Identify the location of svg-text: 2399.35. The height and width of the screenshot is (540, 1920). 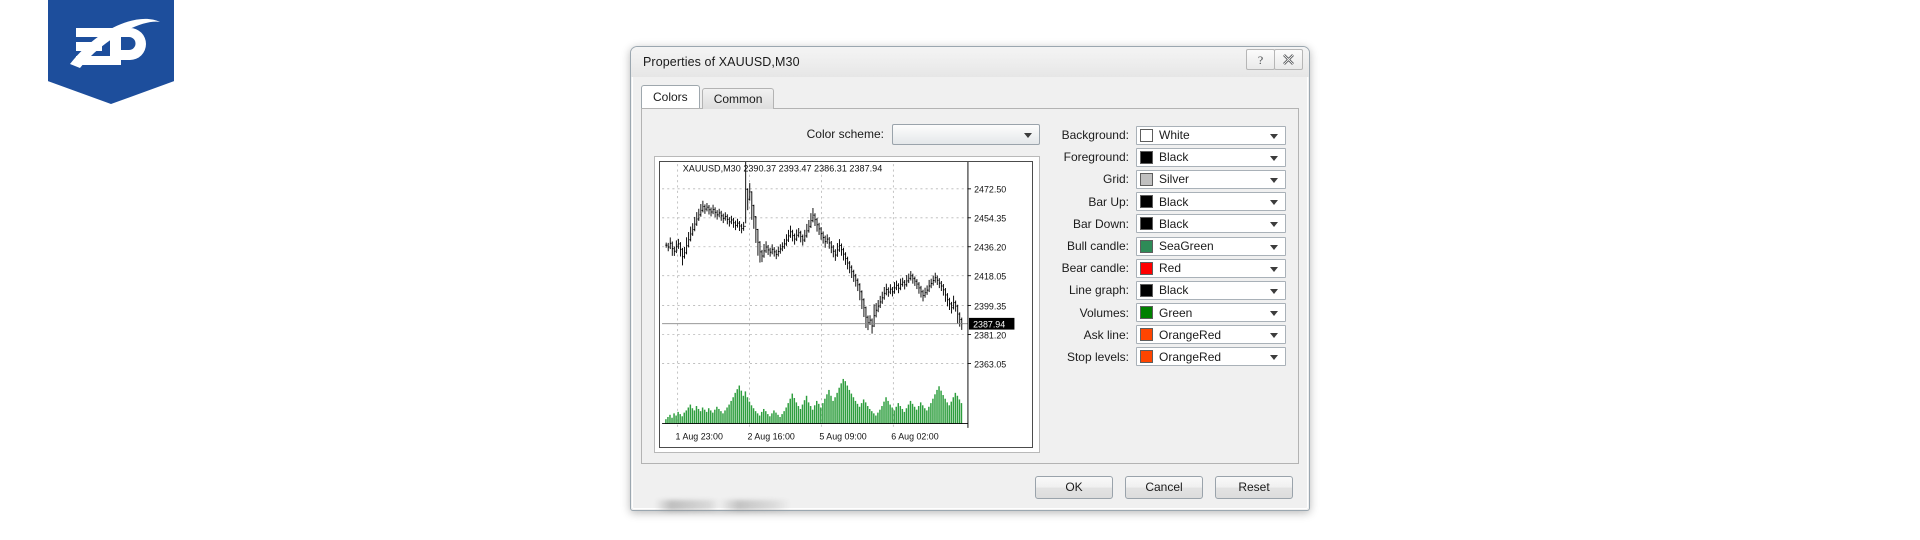
(990, 306).